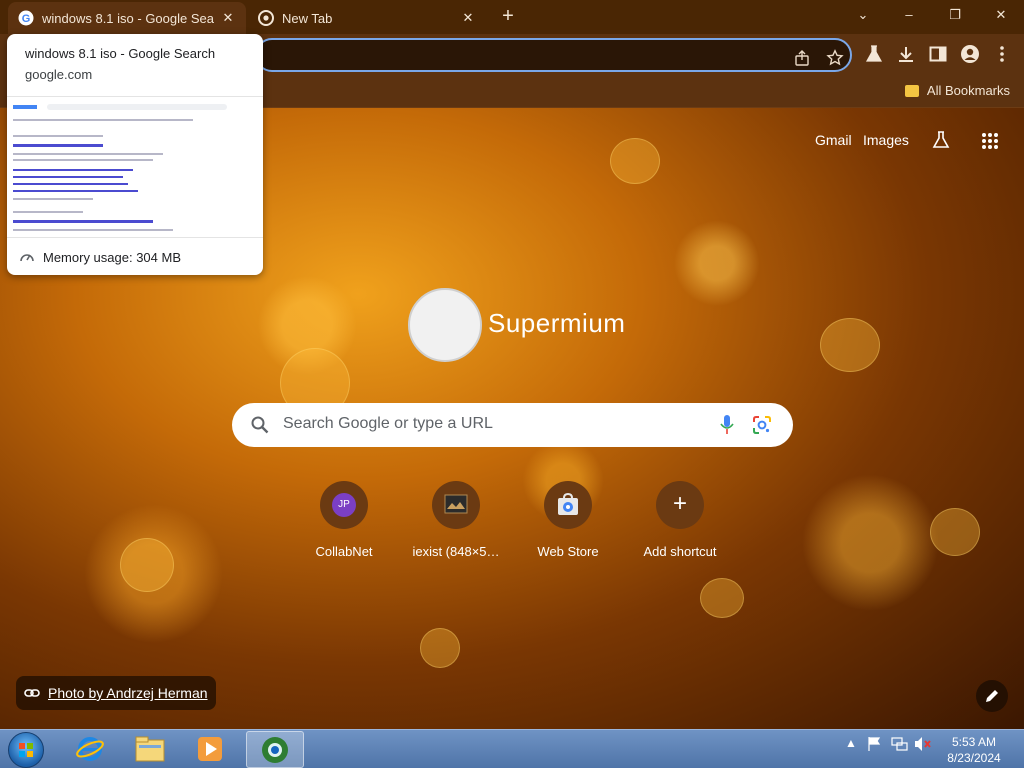 Image resolution: width=1024 pixels, height=768 pixels. I want to click on supermium-browser-icon, so click(275, 750).